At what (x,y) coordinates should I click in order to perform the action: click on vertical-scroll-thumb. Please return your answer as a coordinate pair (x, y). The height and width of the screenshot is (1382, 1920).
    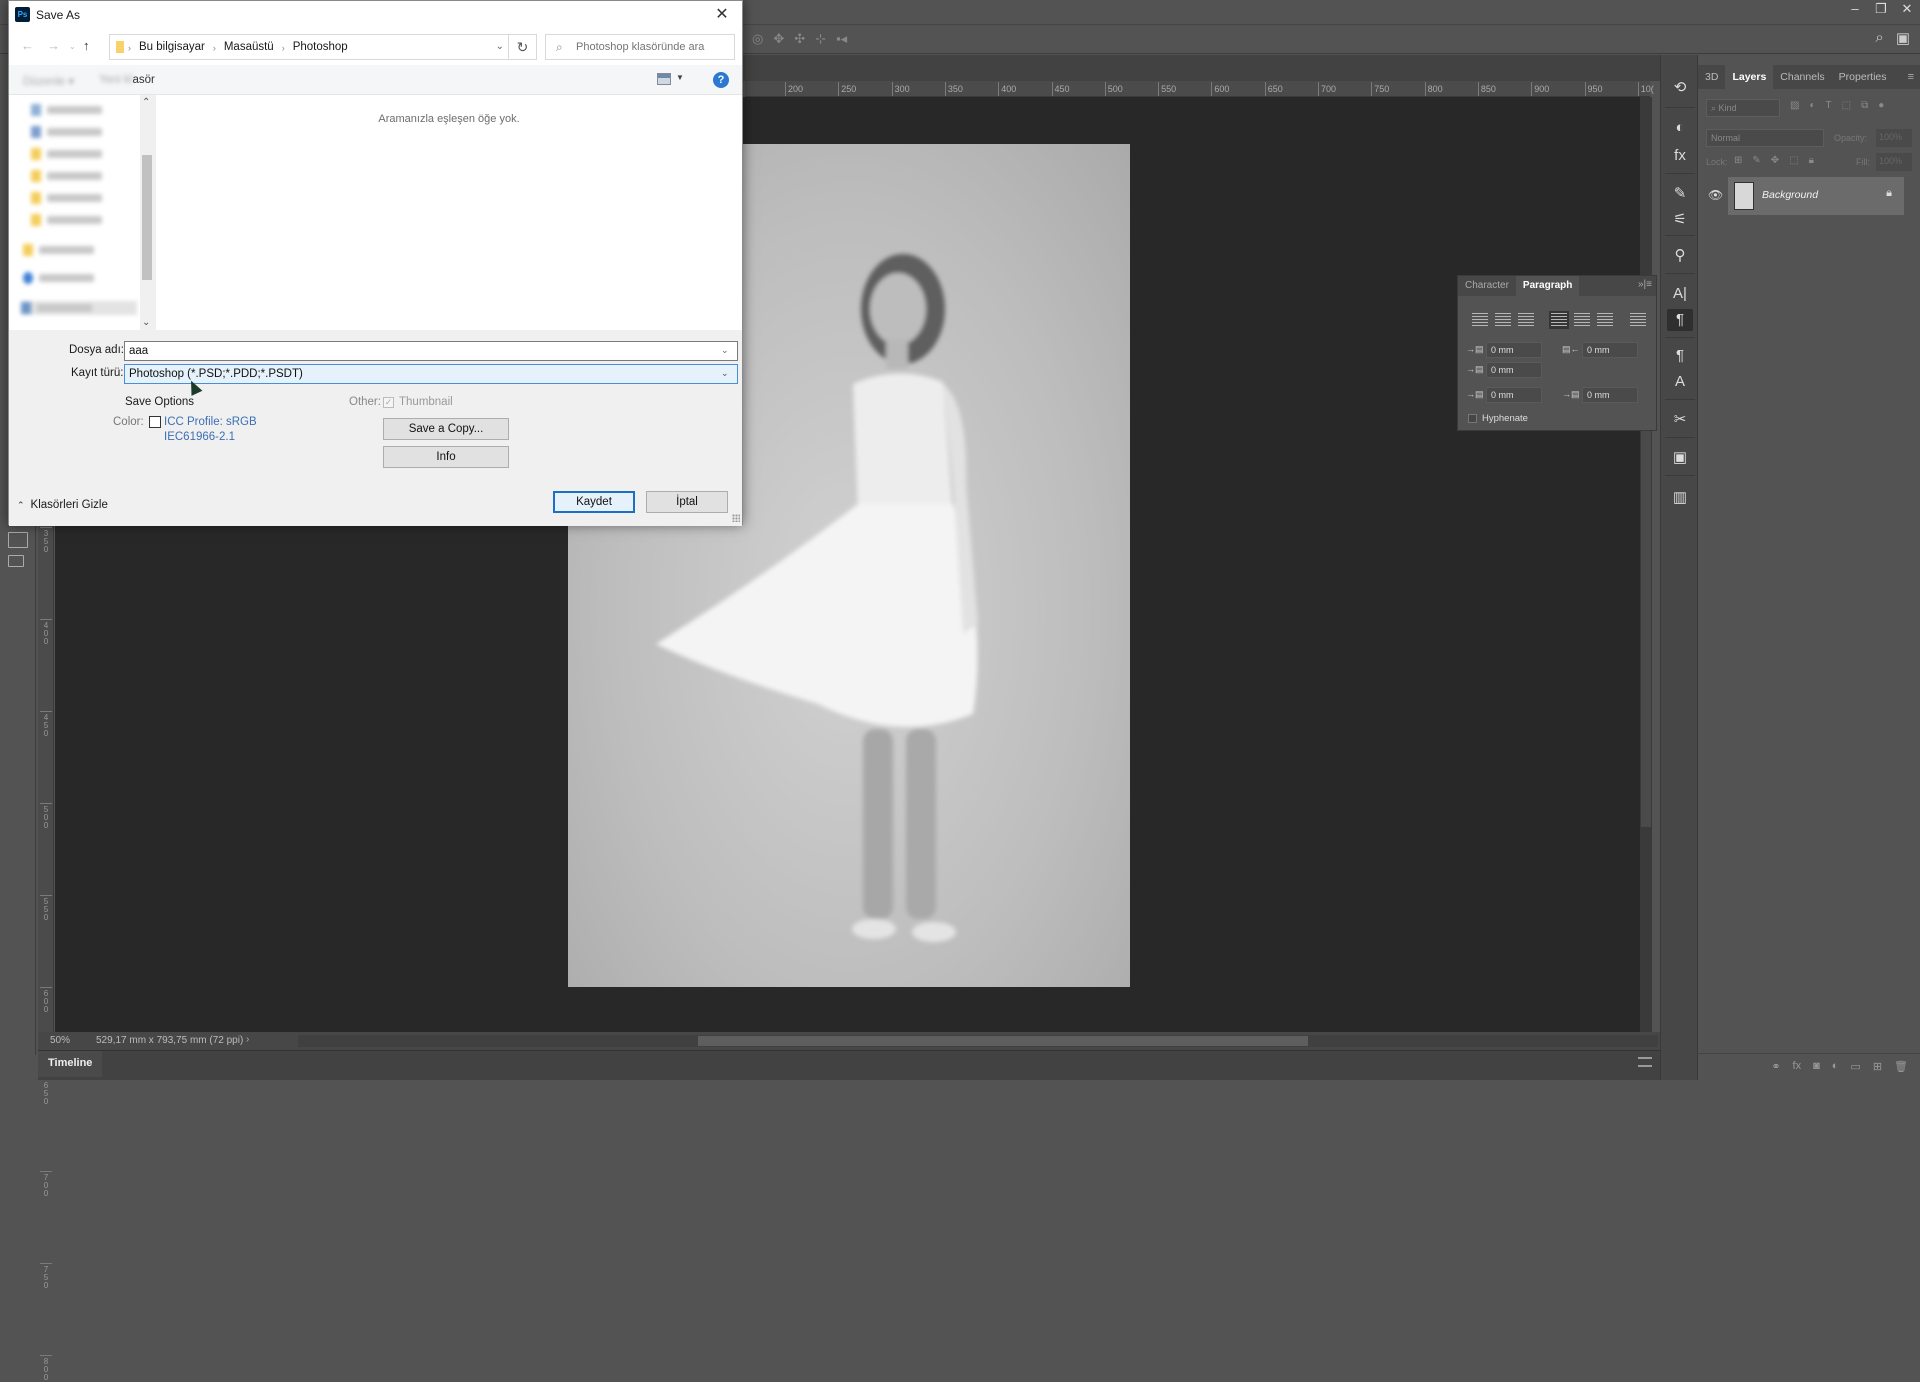
    Looking at the image, I should click on (1646, 612).